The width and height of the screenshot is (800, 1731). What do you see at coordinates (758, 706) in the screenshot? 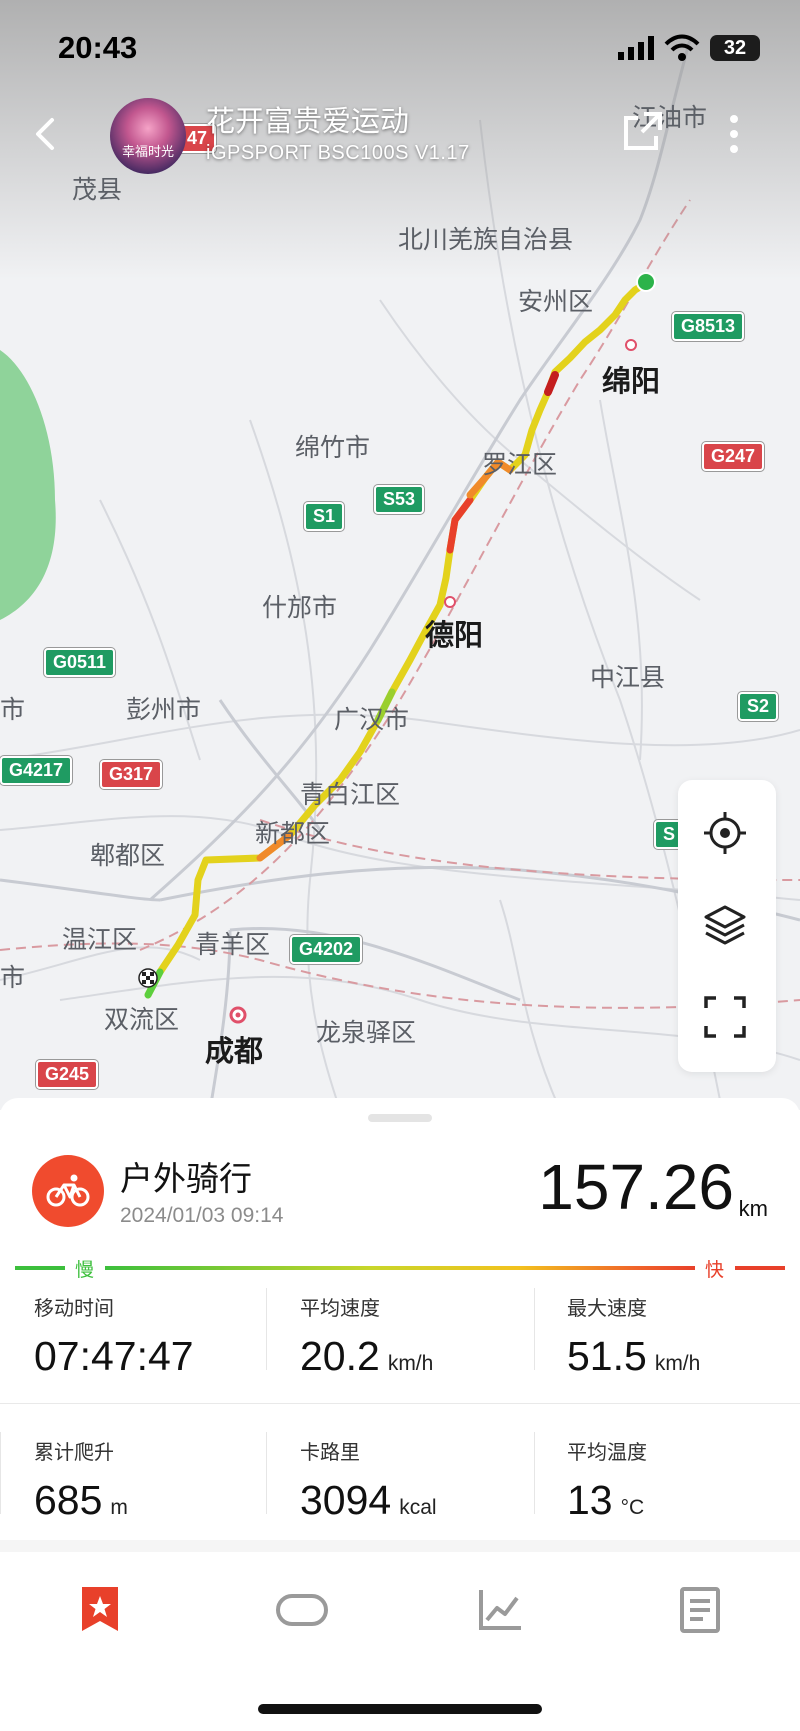
I see `road-shield: S2` at bounding box center [758, 706].